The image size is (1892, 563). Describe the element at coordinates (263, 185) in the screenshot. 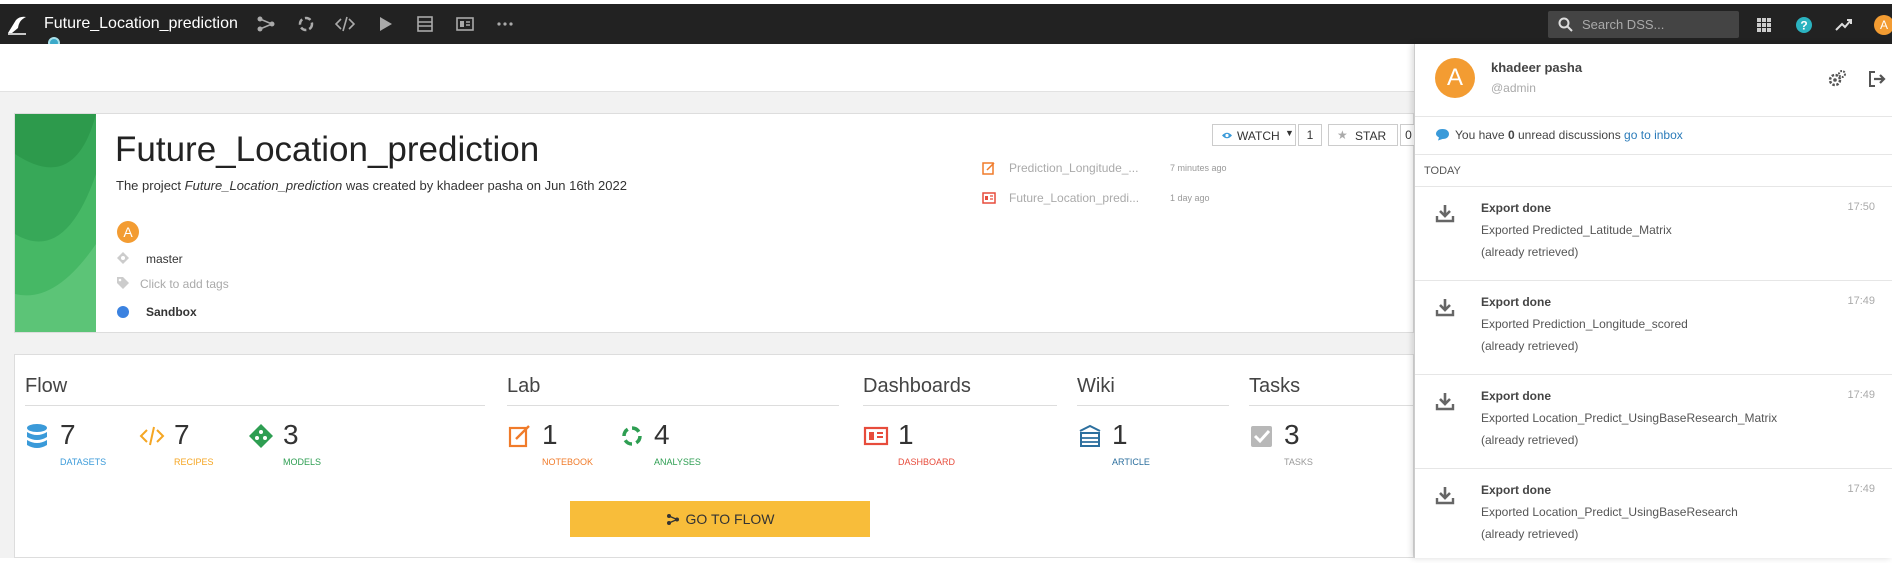

I see `description-project-name: Future_Location_prediction` at that location.